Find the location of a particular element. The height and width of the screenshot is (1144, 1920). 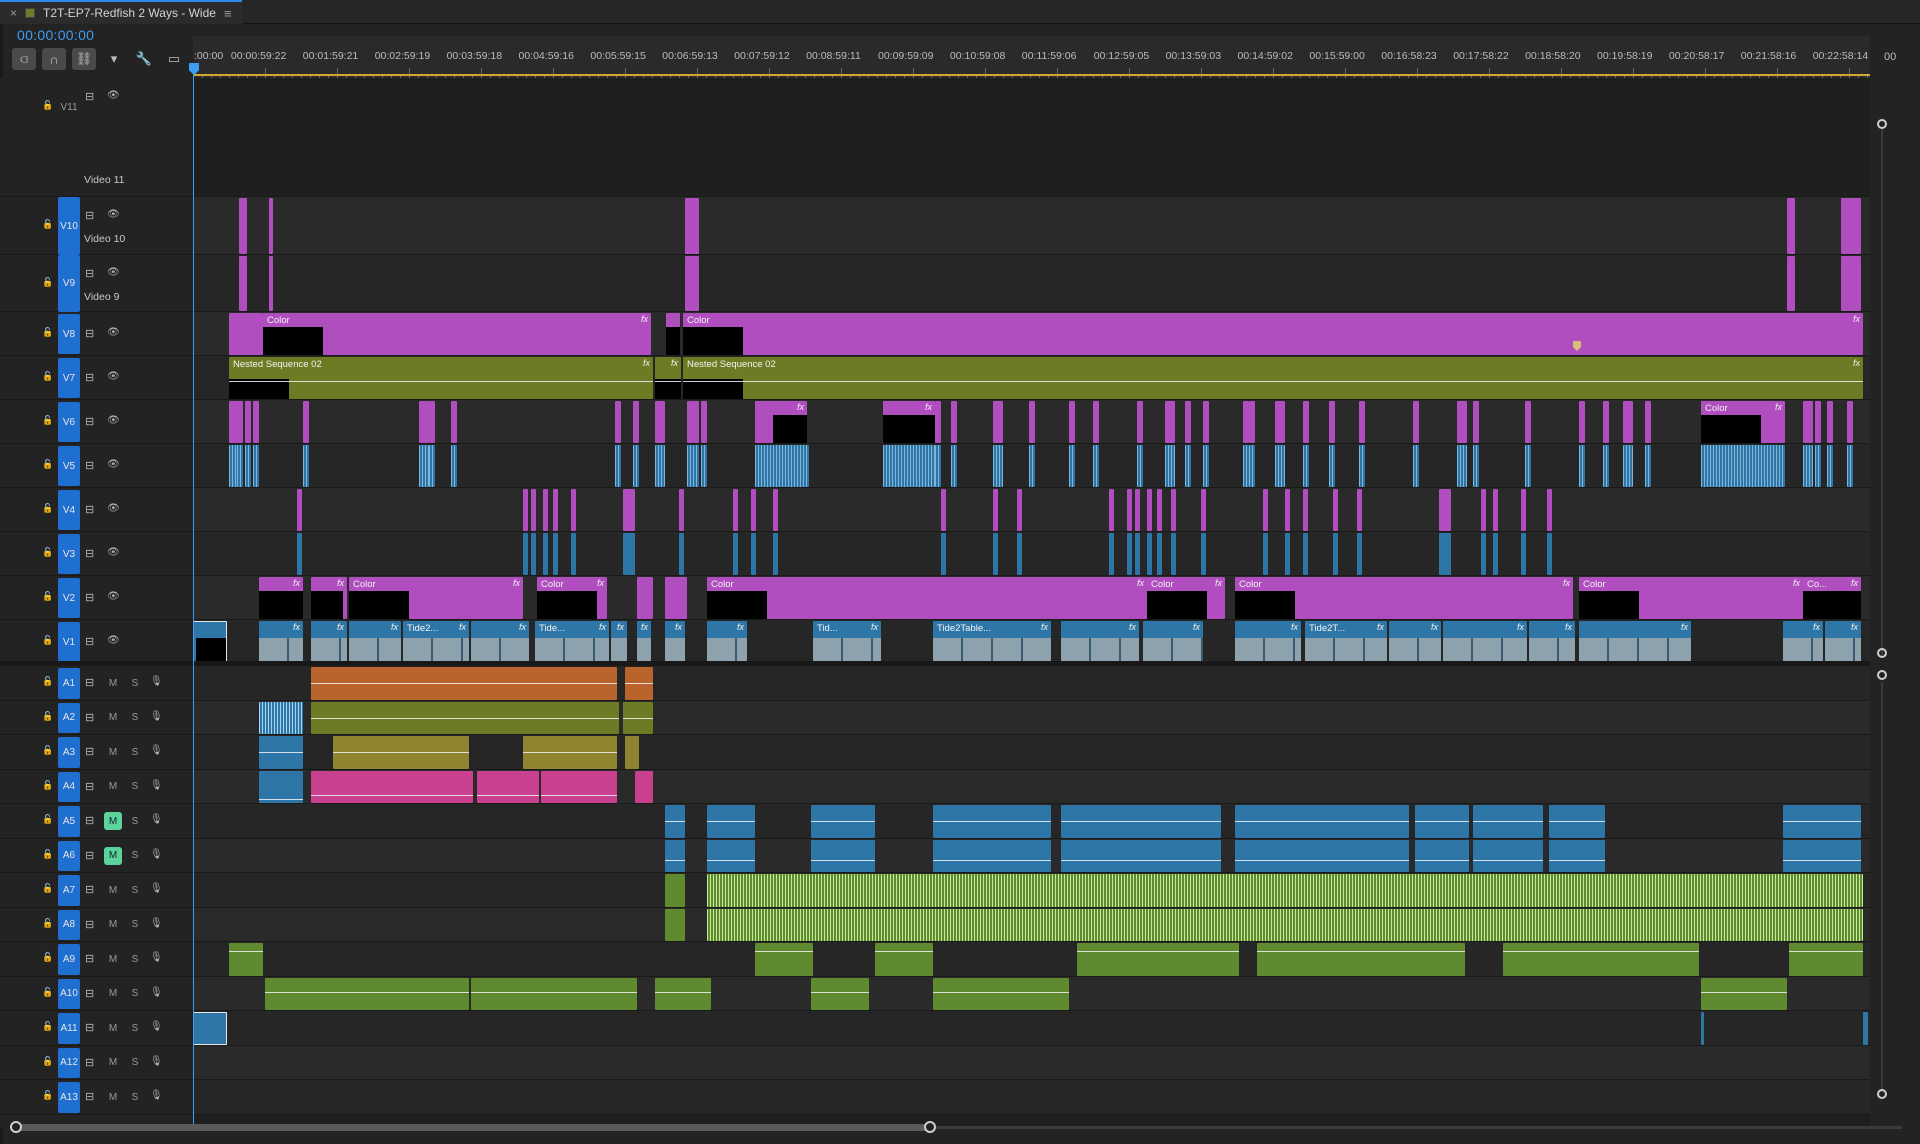

track-target-a1: A1 is located at coordinates (69, 683).